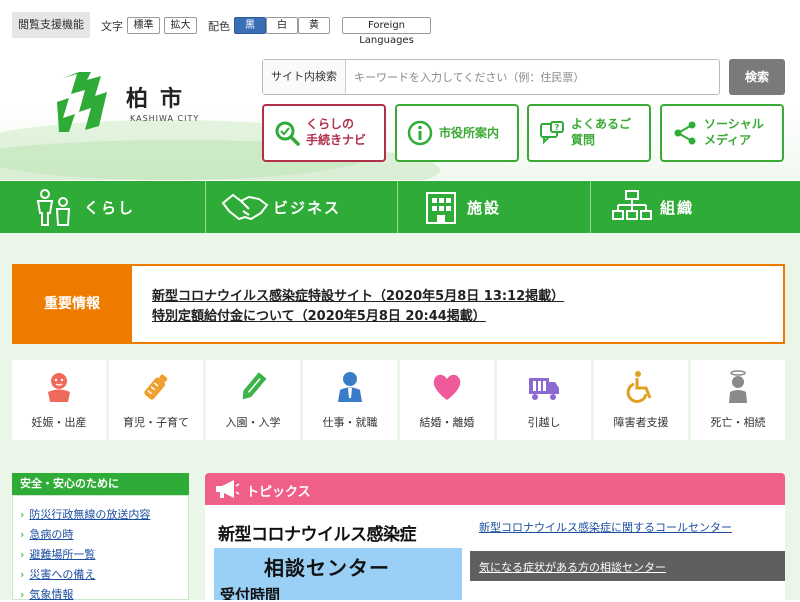  What do you see at coordinates (160, 99) in the screenshot?
I see `city-name: 柏市` at bounding box center [160, 99].